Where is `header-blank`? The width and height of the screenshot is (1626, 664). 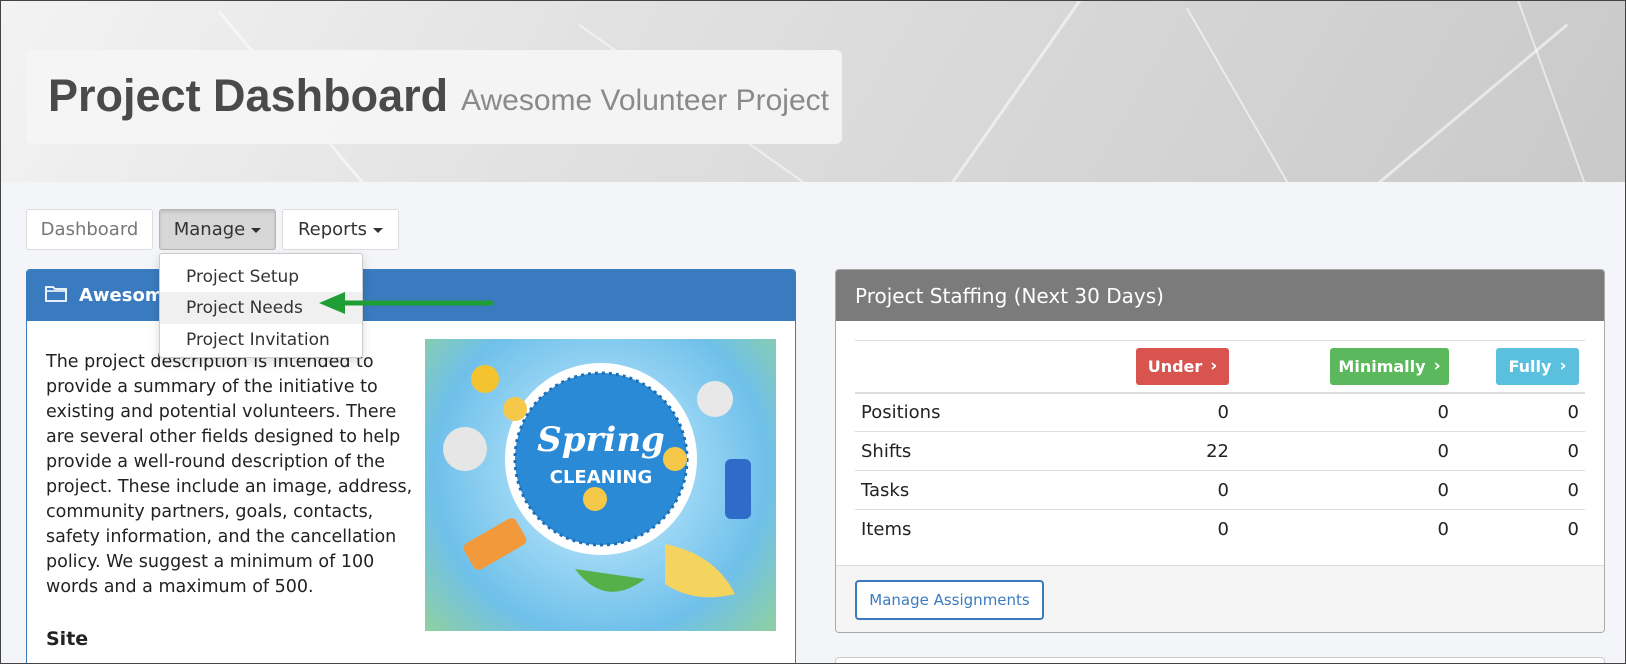 header-blank is located at coordinates (955, 367).